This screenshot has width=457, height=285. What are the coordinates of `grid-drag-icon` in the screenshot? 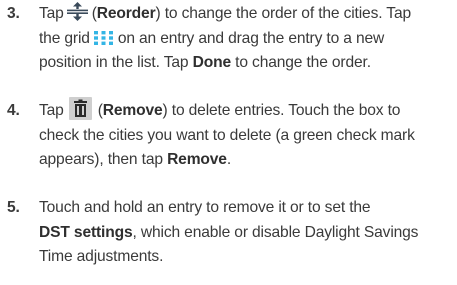 It's located at (103, 37).